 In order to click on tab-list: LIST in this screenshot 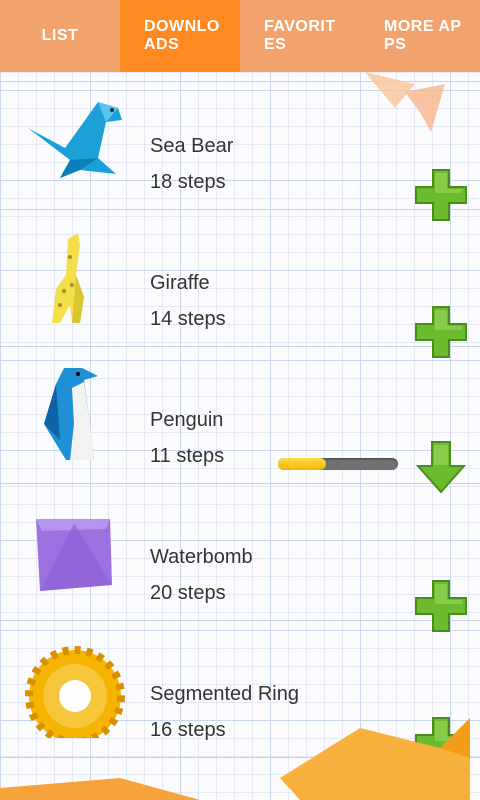, I will do `click(60, 36)`.